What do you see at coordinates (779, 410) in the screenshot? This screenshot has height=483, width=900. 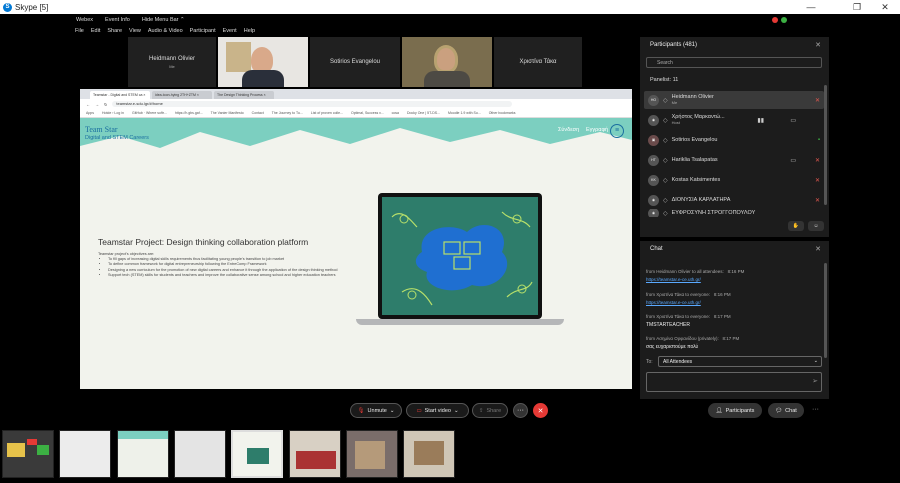 I see `chat-icon: 💬︎` at bounding box center [779, 410].